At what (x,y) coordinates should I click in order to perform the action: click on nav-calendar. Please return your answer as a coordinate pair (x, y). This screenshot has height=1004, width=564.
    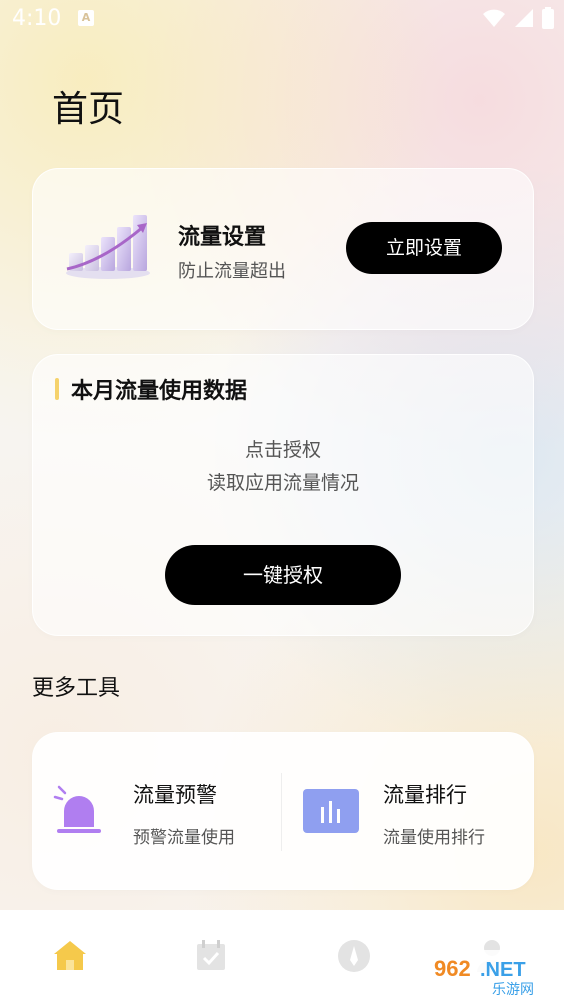
    Looking at the image, I should click on (211, 956).